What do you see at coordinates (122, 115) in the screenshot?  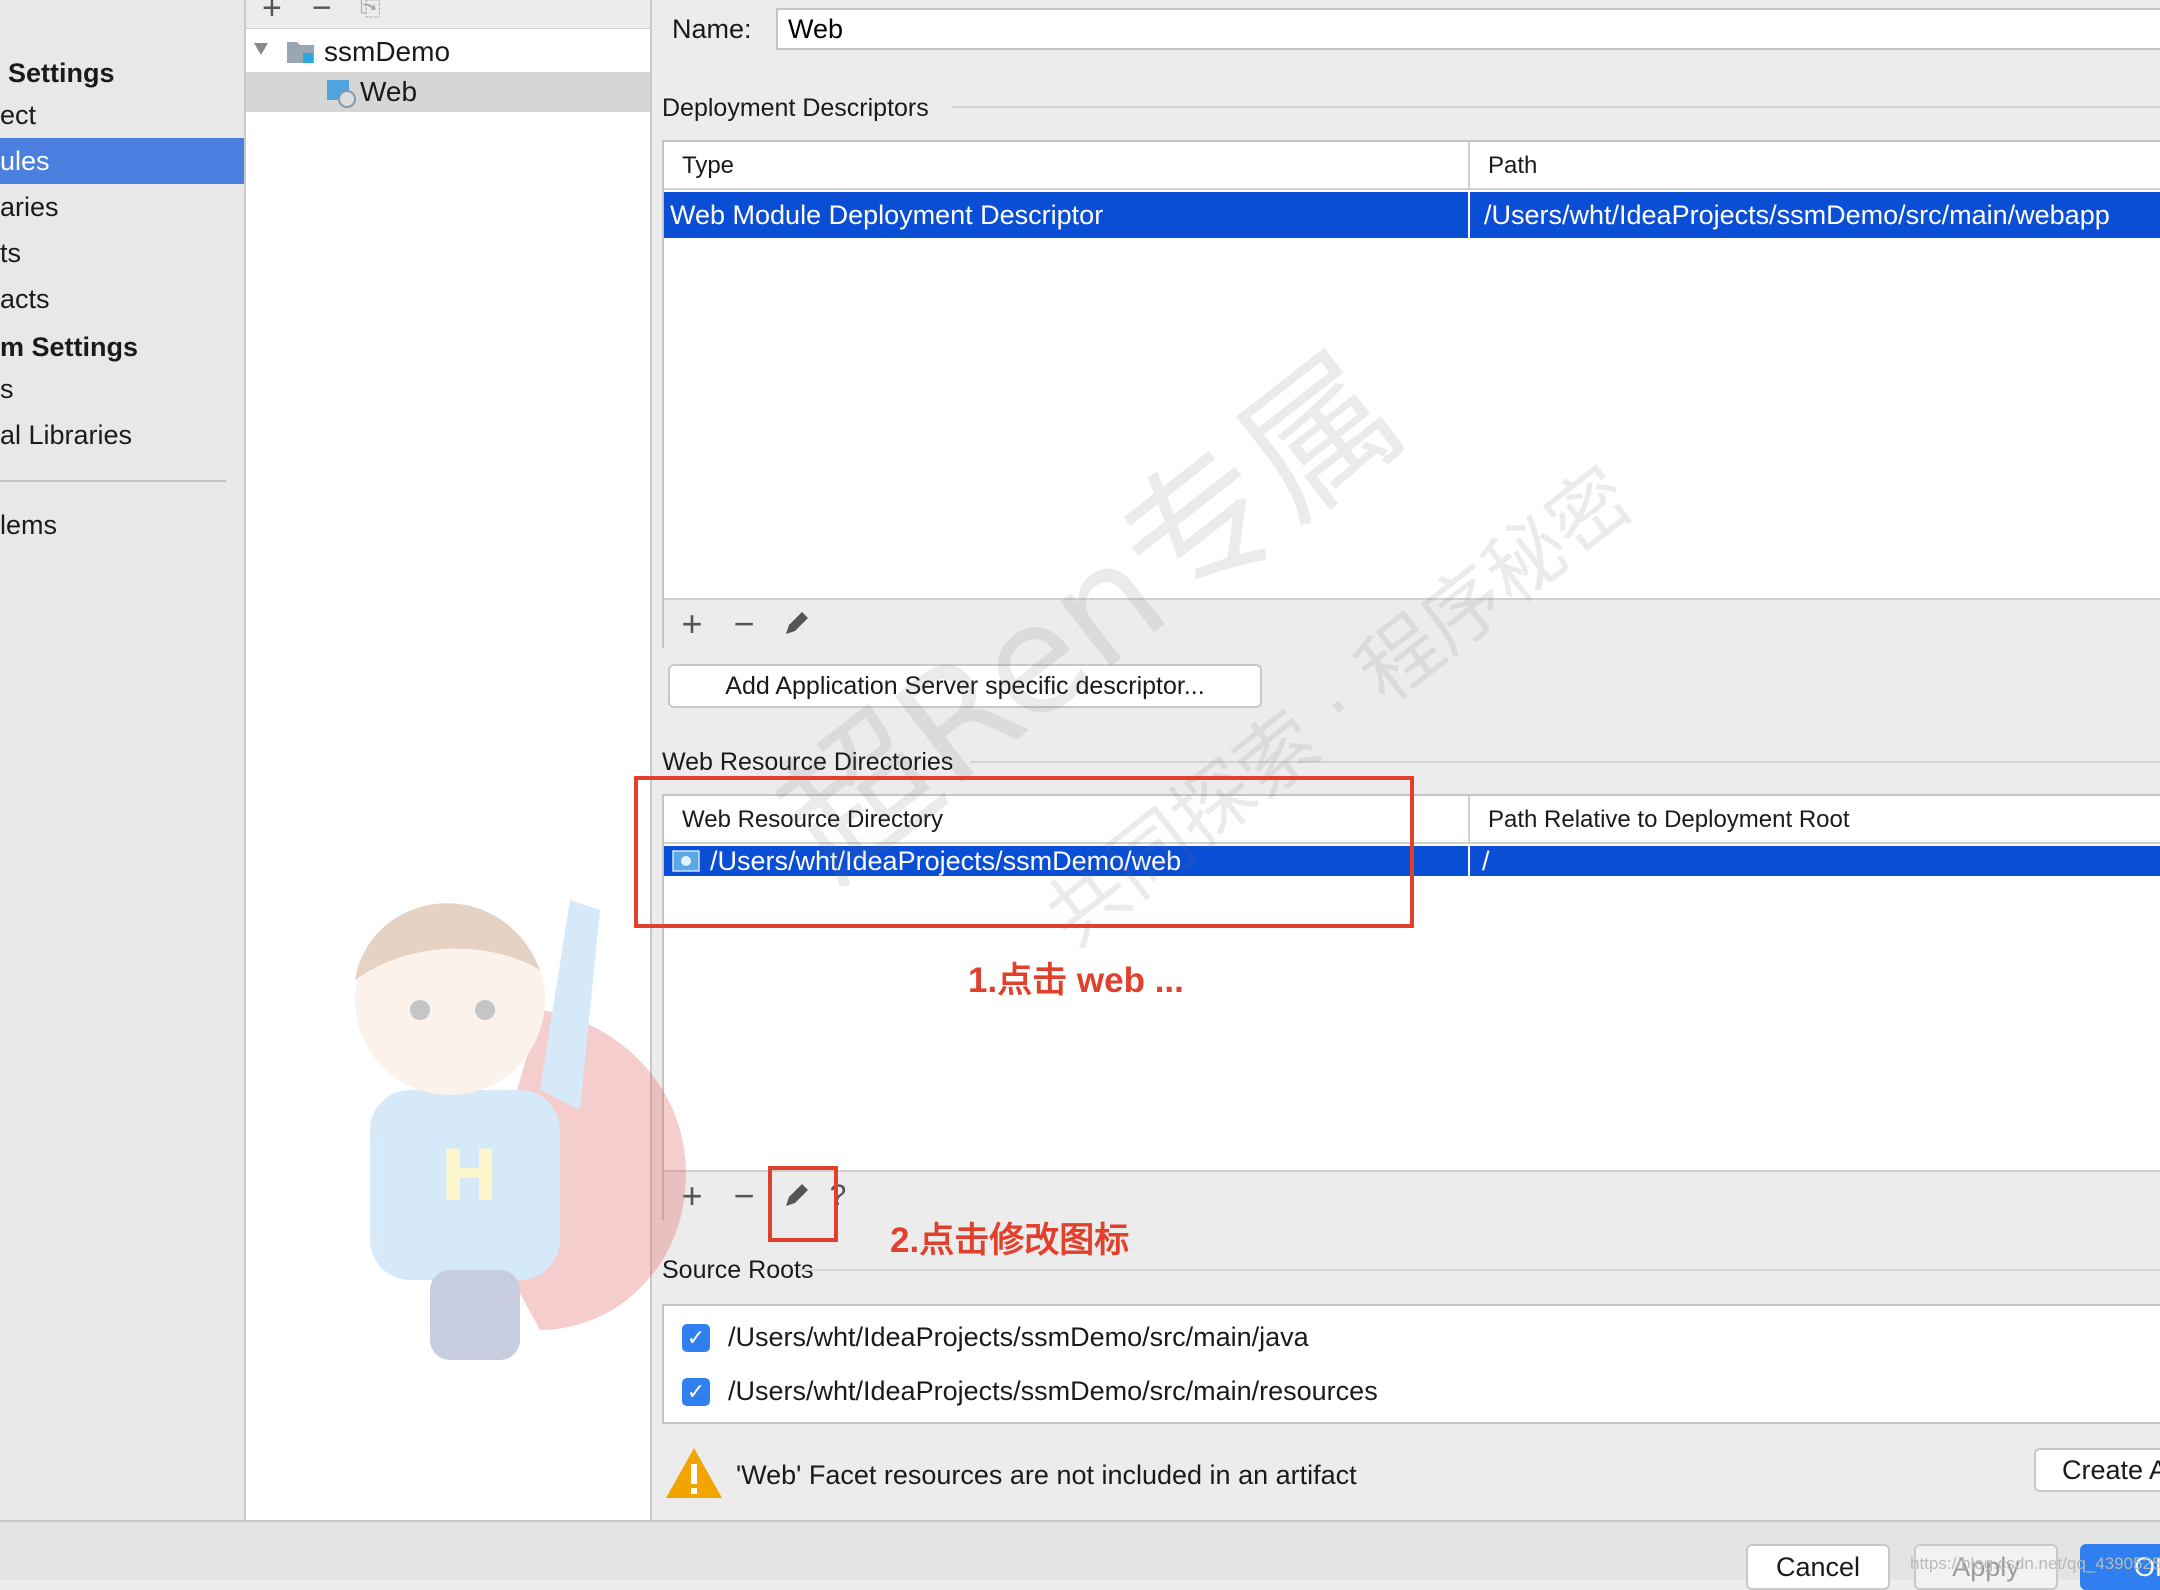 I see `nav-item-project: ect` at bounding box center [122, 115].